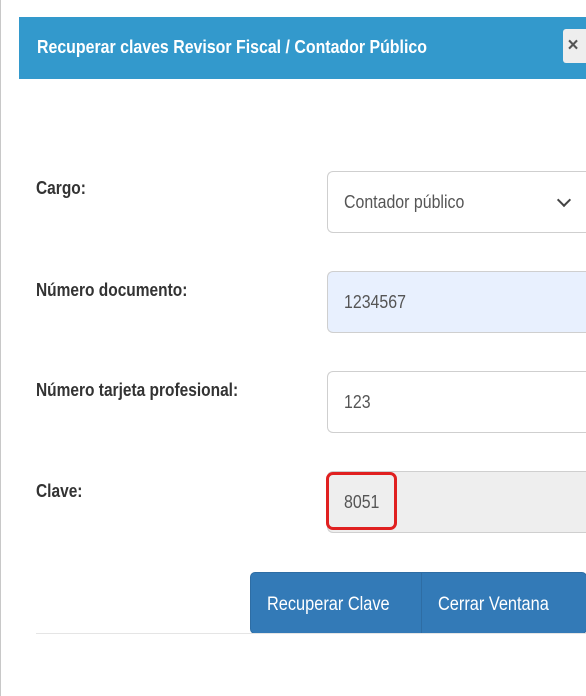 This screenshot has width=586, height=696. I want to click on clave-label: Clave:, so click(59, 491).